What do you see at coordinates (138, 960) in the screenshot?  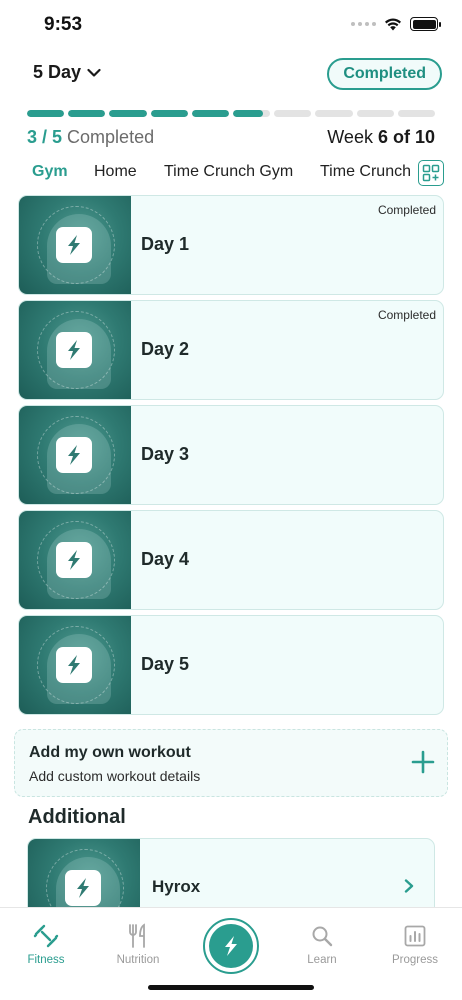 I see `nav-label: Nutrition` at bounding box center [138, 960].